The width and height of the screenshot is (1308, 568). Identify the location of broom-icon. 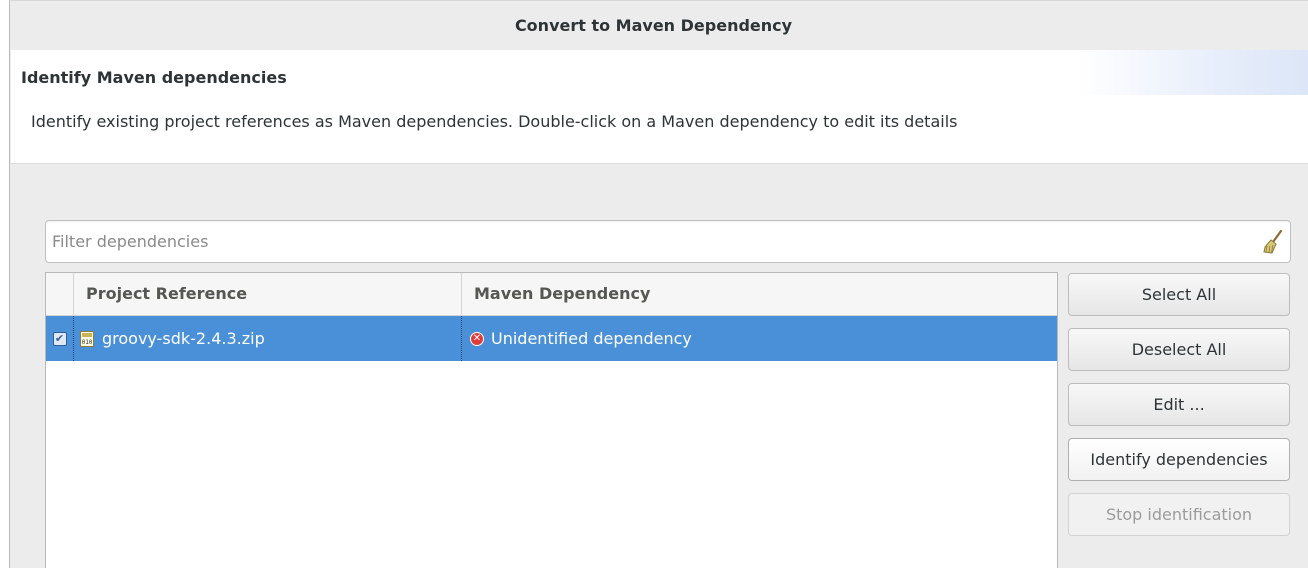
(1273, 242).